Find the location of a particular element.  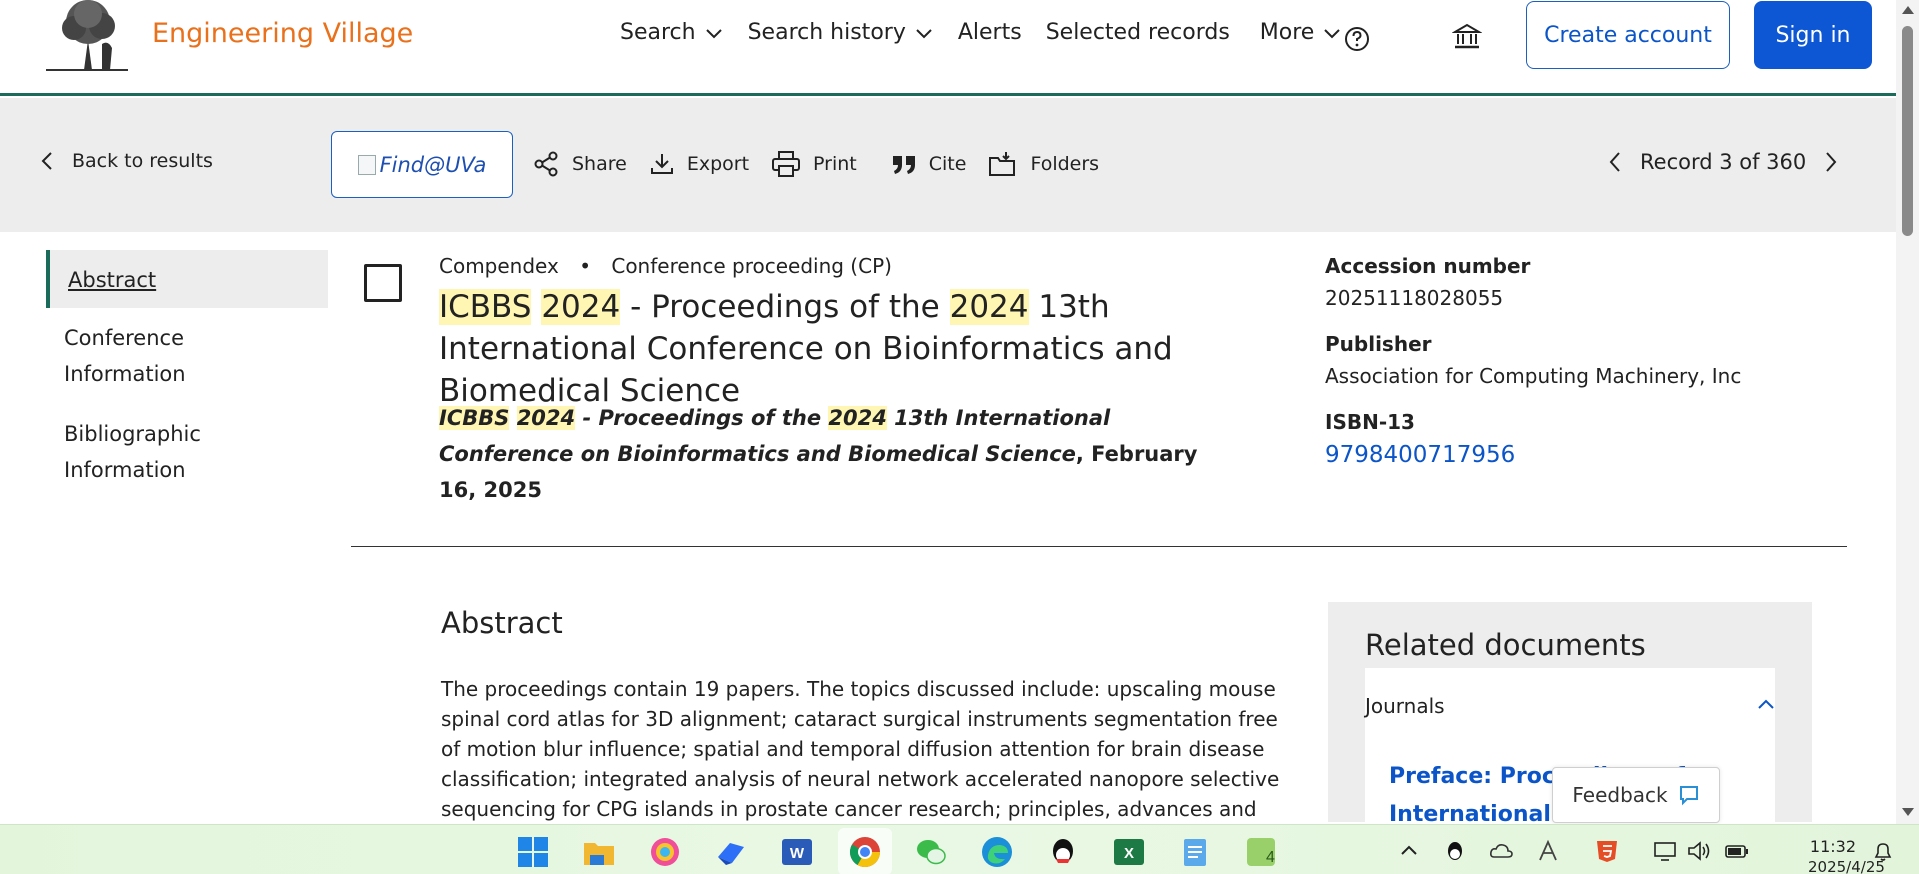

nav-selected-records: Selected records is located at coordinates (1138, 32).